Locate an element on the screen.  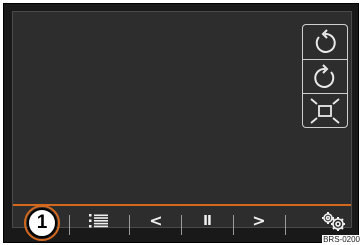
fit-screen-icon is located at coordinates (325, 111).